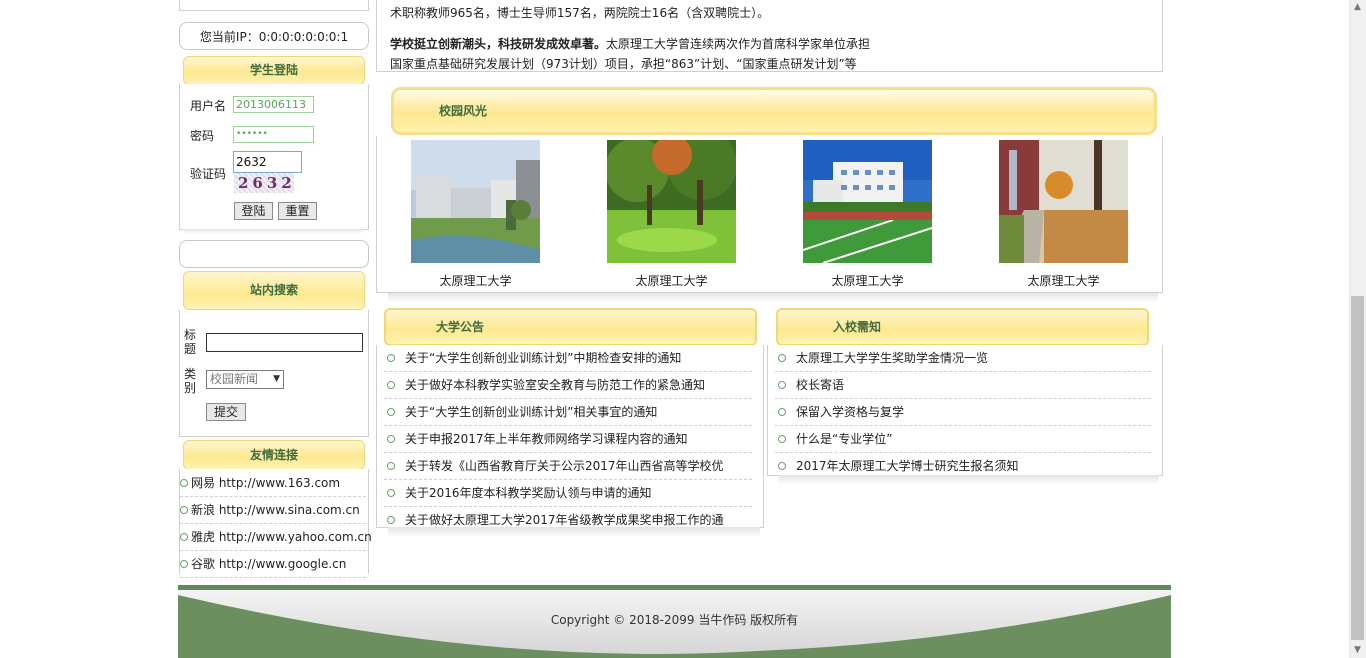 The image size is (1366, 658). I want to click on login-section-title: 学生登陆, so click(274, 70).